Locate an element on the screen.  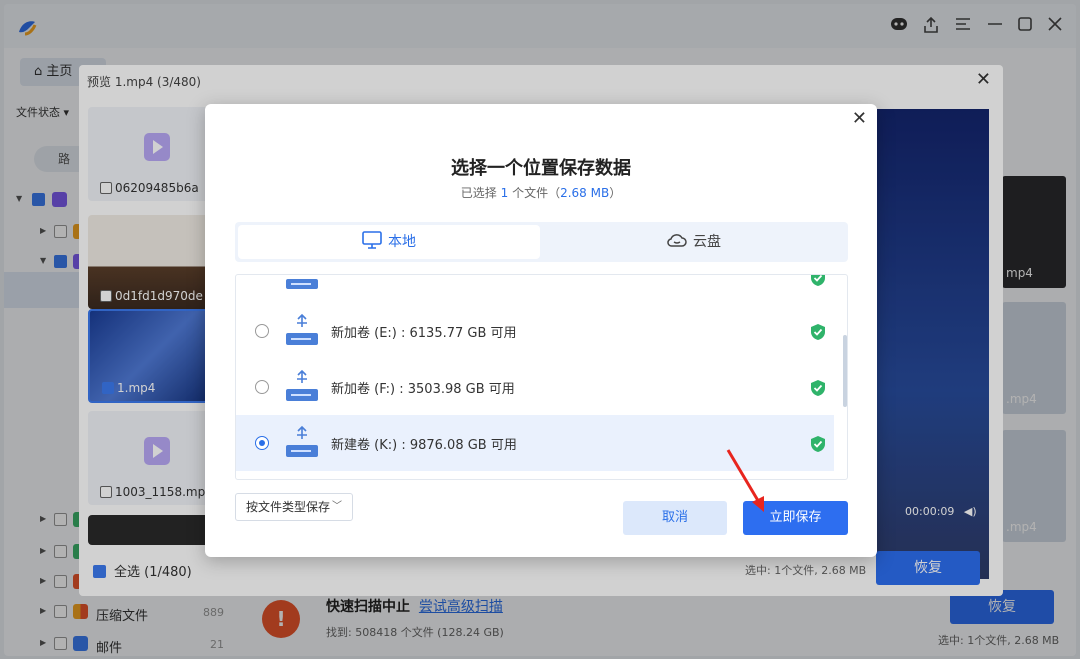
tab-local: 本地 is located at coordinates (389, 242).